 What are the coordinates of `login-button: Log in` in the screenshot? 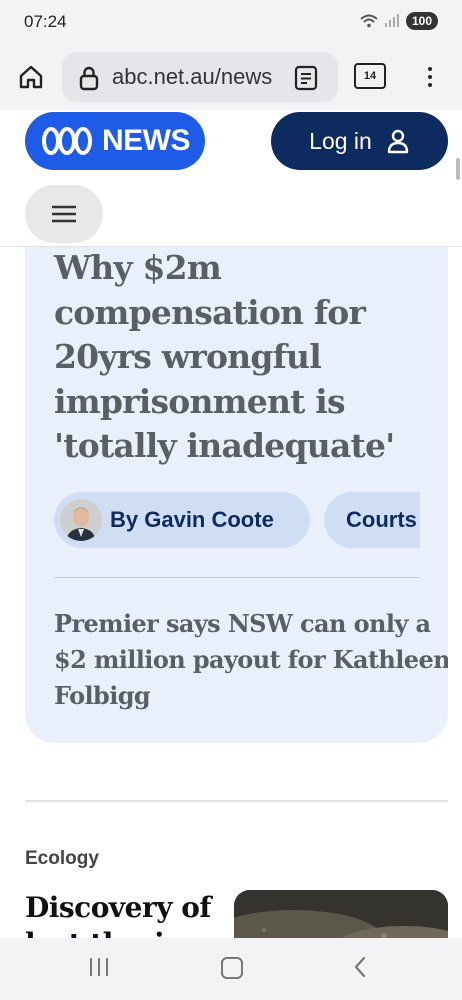 It's located at (359, 141).